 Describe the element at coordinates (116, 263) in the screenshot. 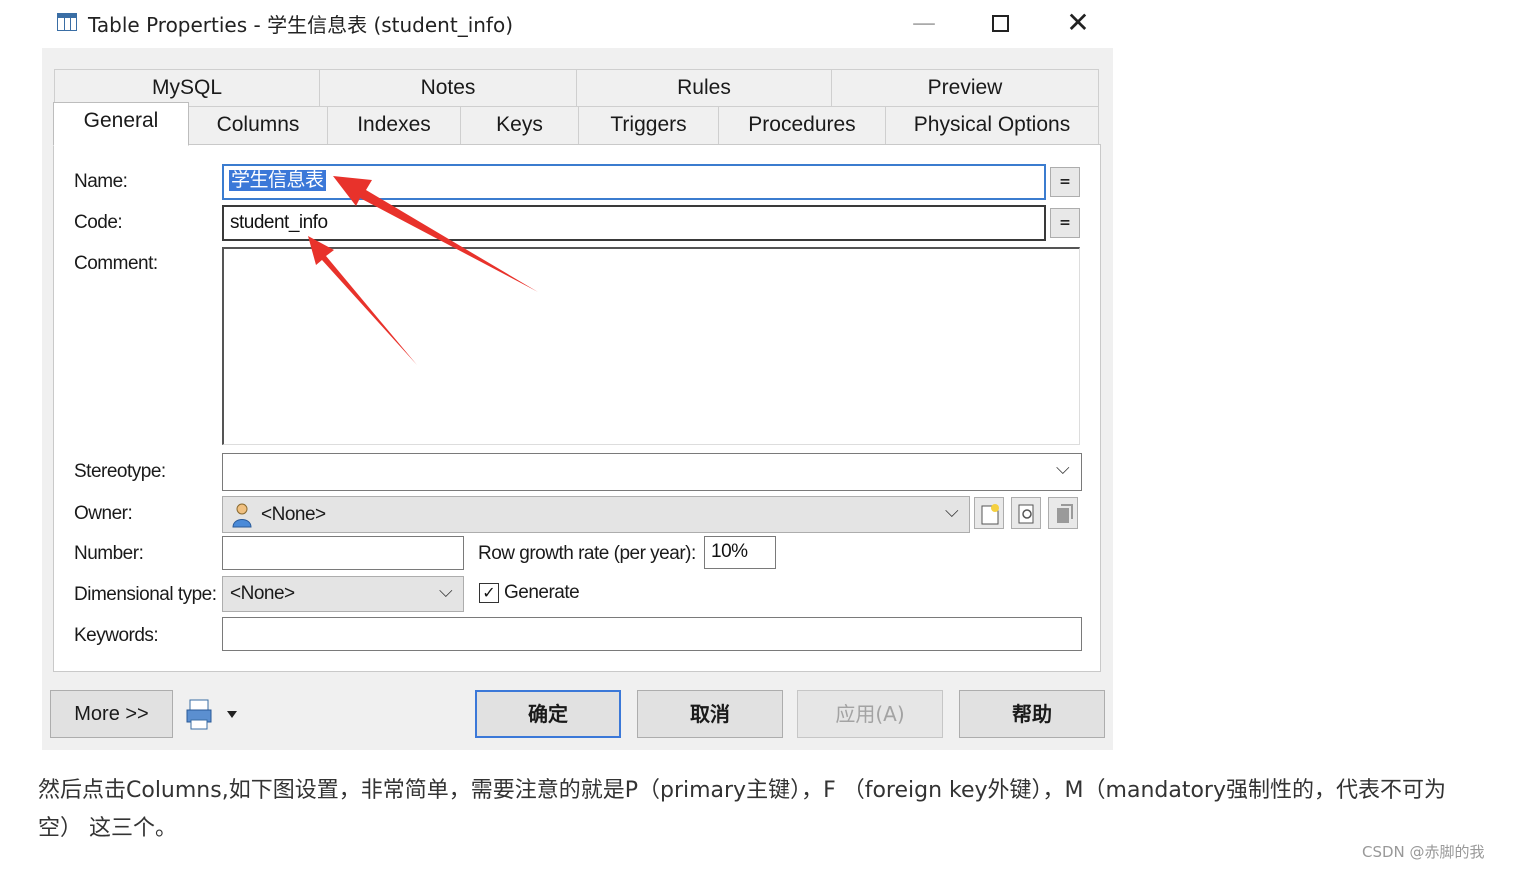

I see `comment-label: Comment:` at that location.